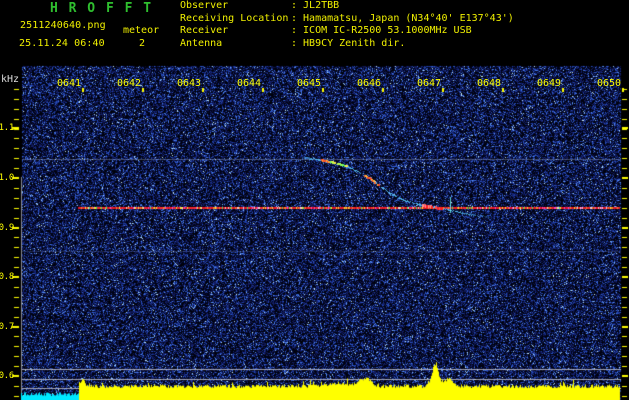 Image resolution: width=629 pixels, height=400 pixels. What do you see at coordinates (381, 30) in the screenshot?
I see `station-field-value: : ICOM IC-R2500 53.1000MHz USB` at bounding box center [381, 30].